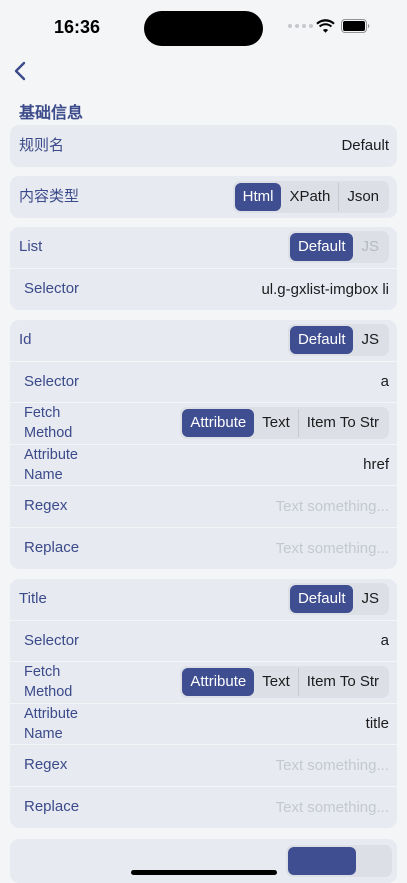 The width and height of the screenshot is (407, 883). I want to click on title-fetch-method-label: Fetch Method, so click(48, 682).